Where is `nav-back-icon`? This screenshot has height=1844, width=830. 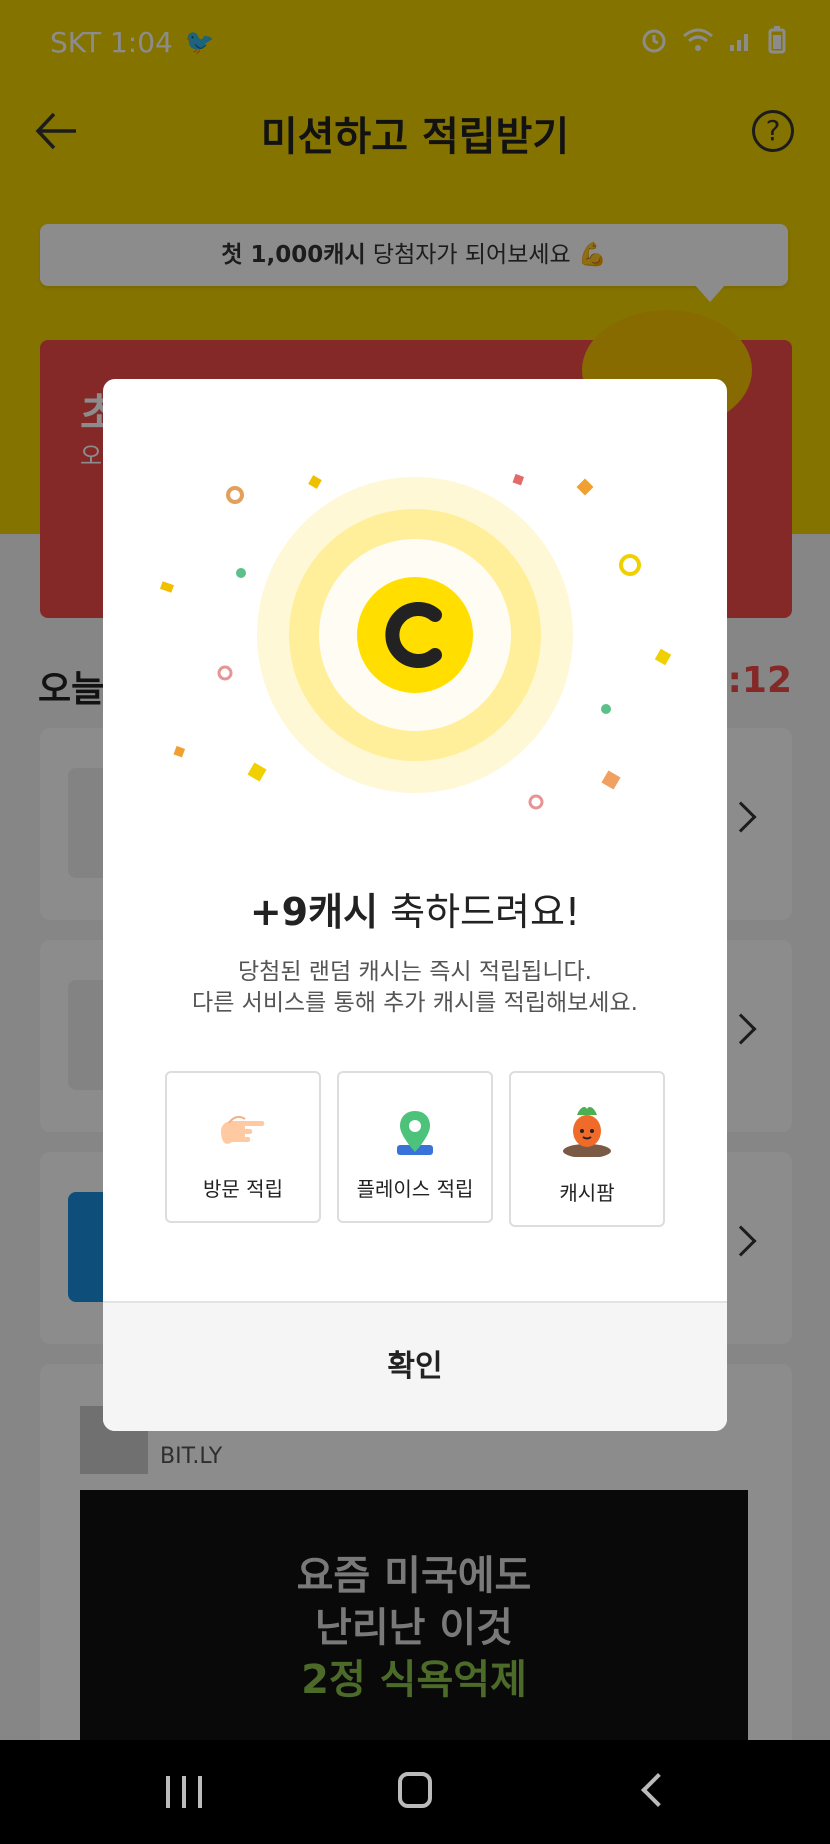
nav-back-icon is located at coordinates (658, 1790).